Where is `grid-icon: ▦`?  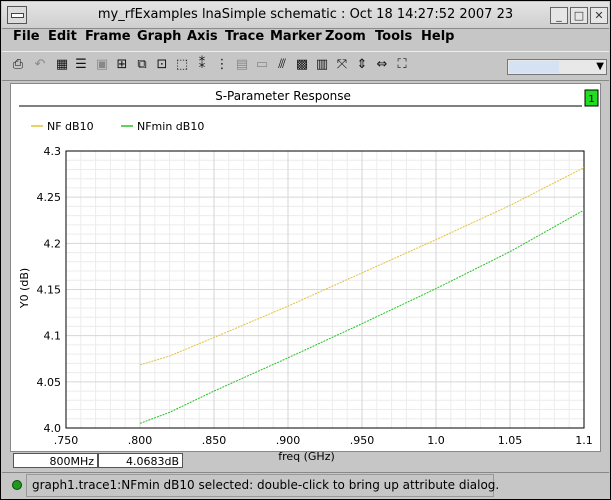
grid-icon: ▦ is located at coordinates (62, 65).